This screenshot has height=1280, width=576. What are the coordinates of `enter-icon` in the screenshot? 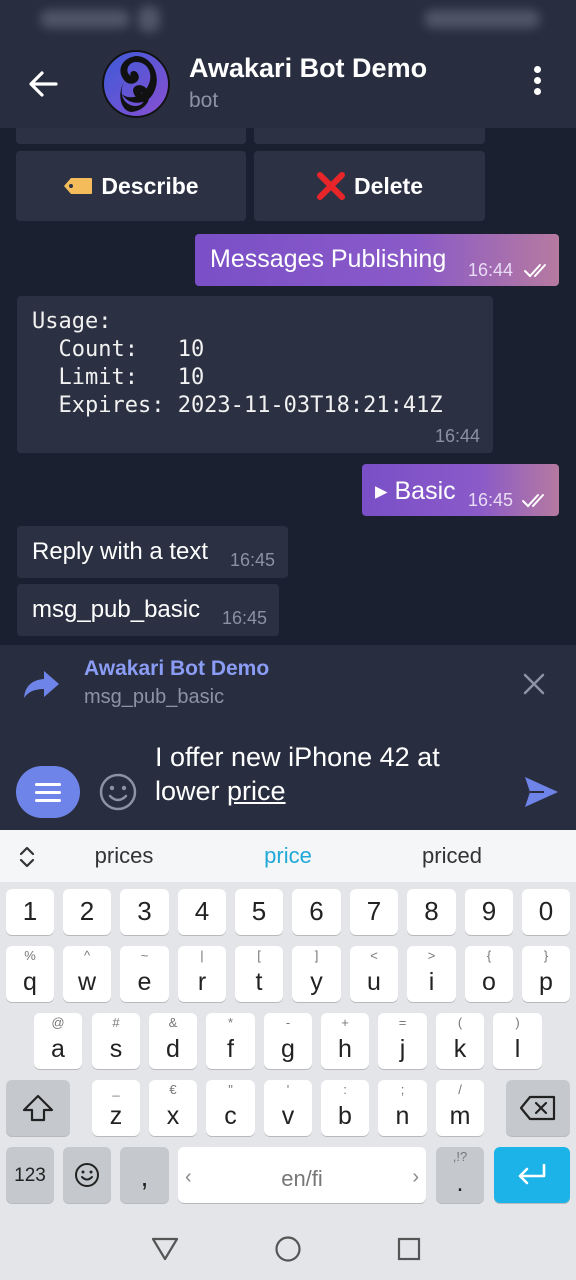 It's located at (532, 1174).